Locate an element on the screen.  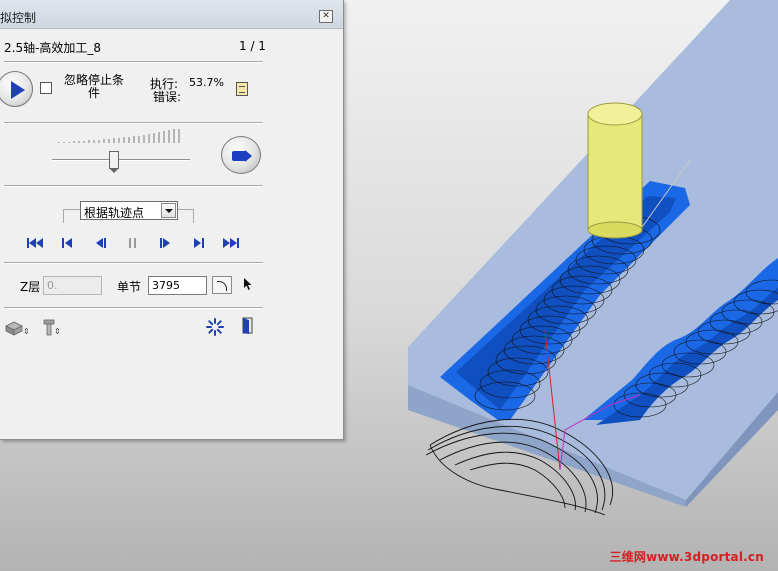
step-back-icon is located at coordinates (67, 243).